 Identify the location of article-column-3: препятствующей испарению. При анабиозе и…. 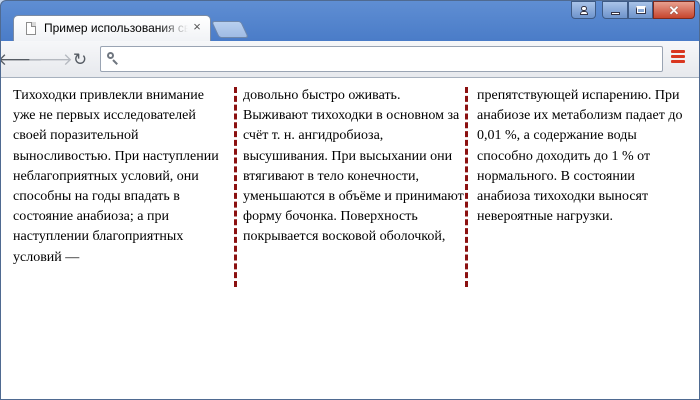
(583, 156).